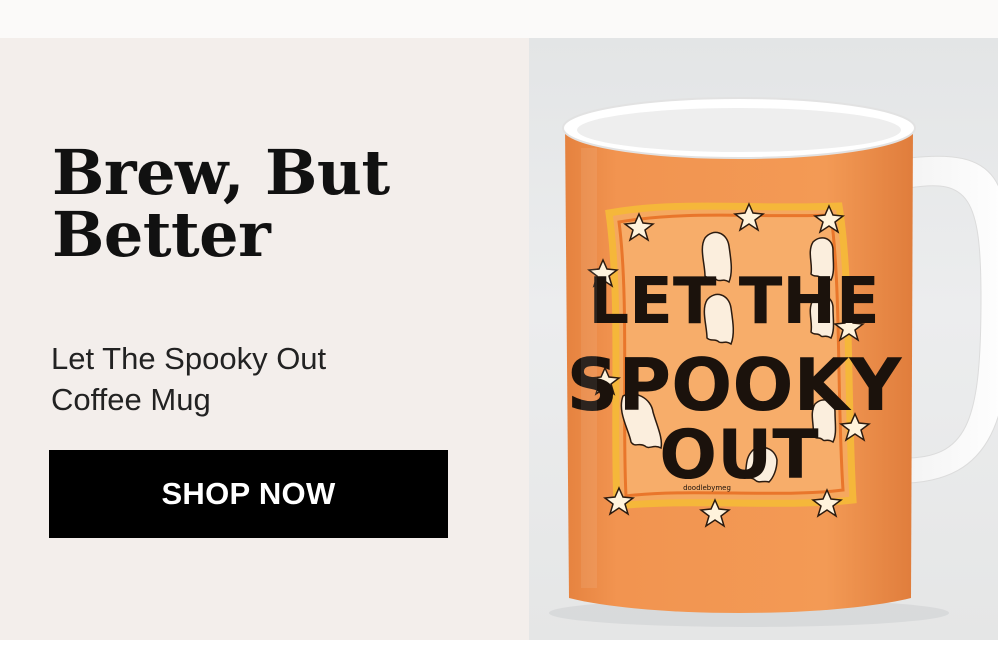 This screenshot has height=646, width=998. What do you see at coordinates (161, 234) in the screenshot?
I see `headline-line-2: Better` at bounding box center [161, 234].